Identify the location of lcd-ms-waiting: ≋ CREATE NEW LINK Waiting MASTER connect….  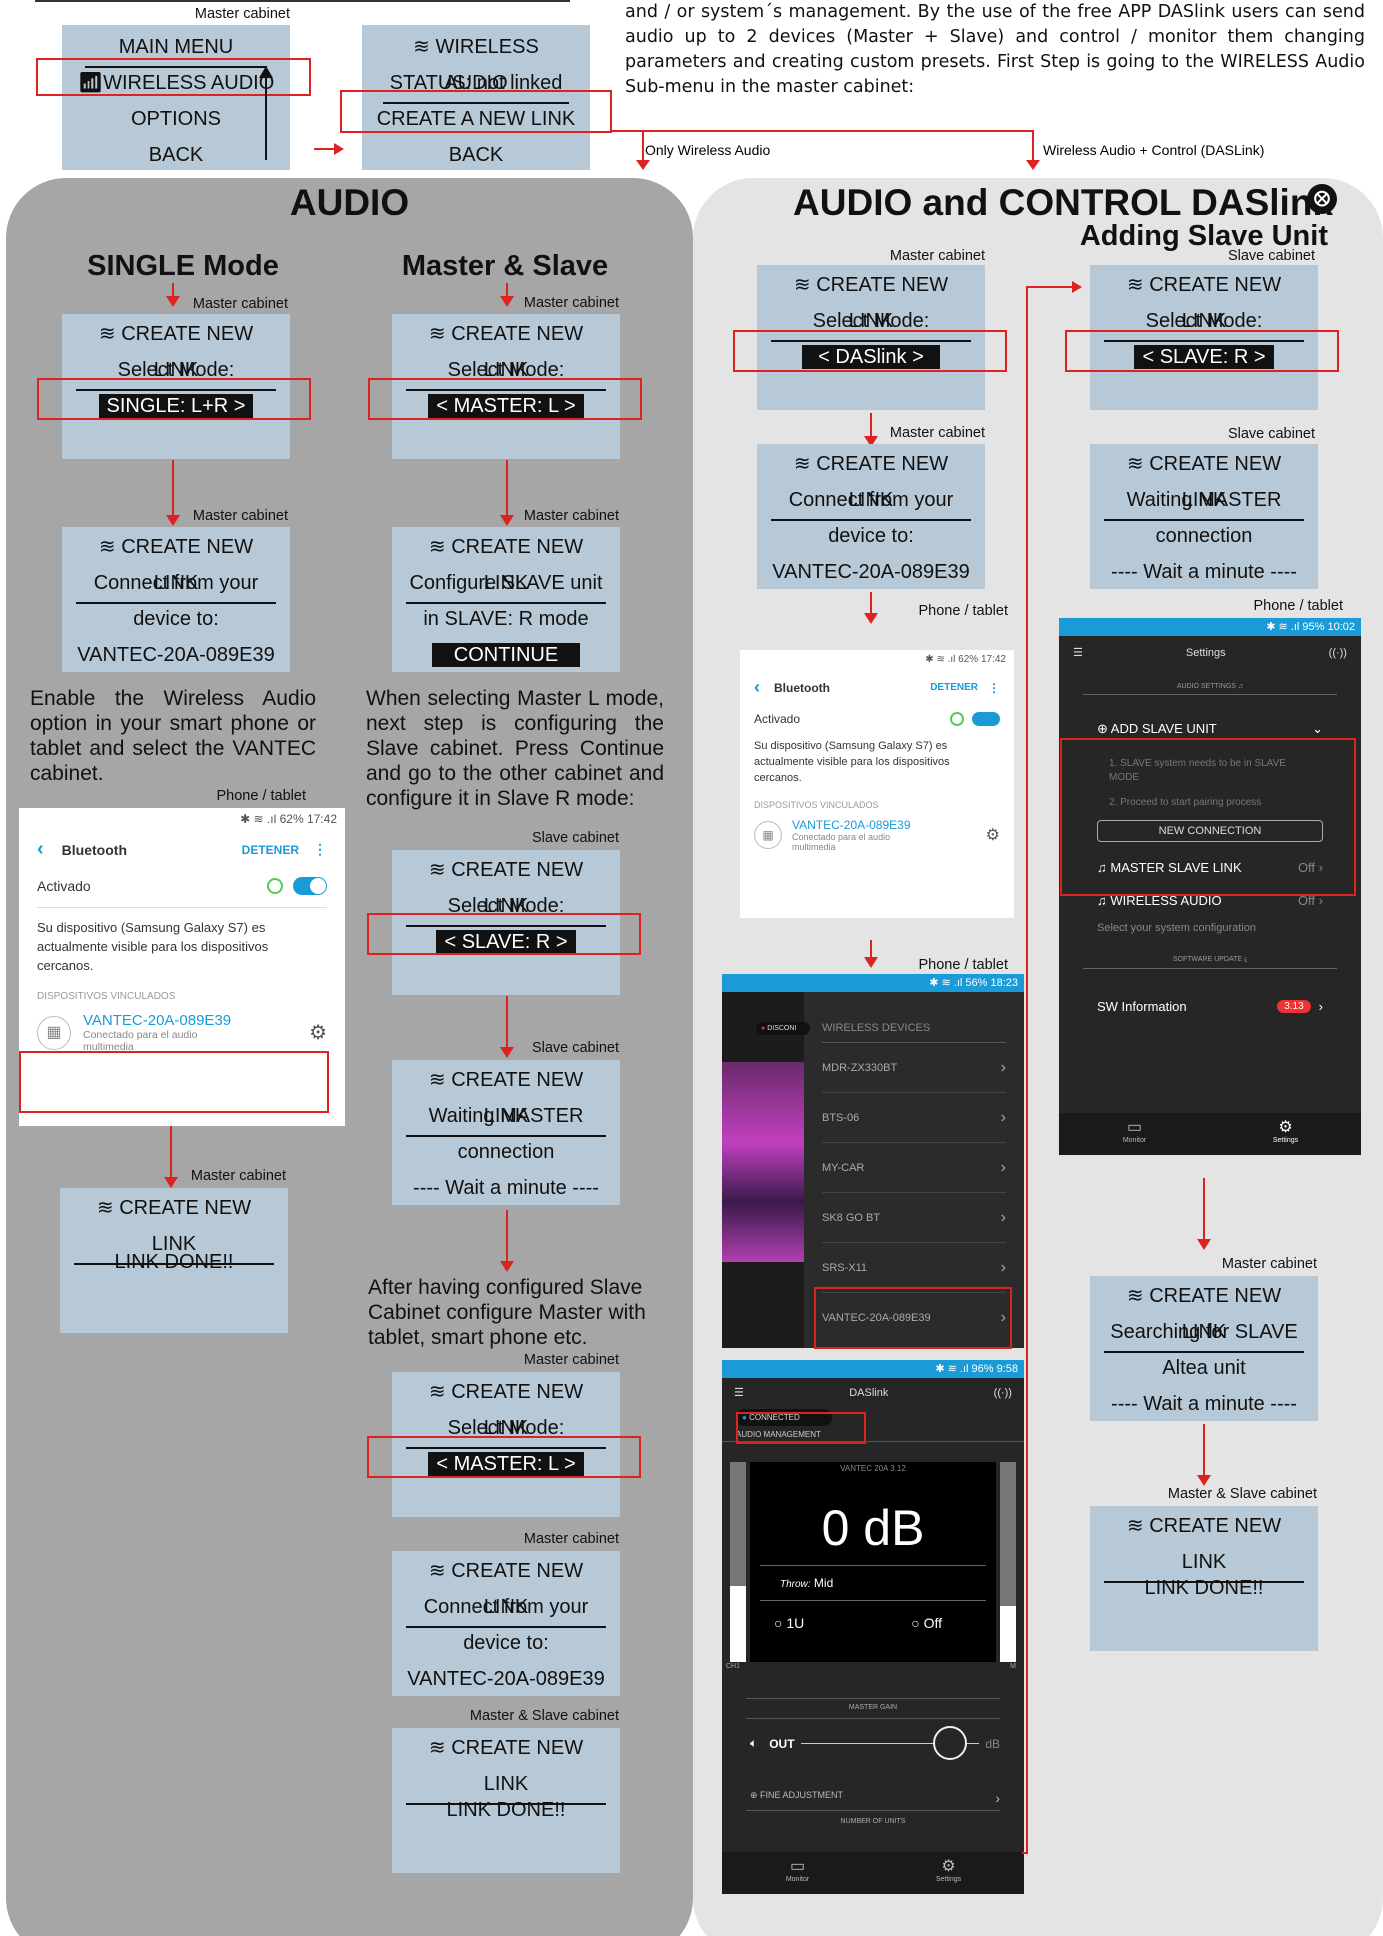
(506, 1132).